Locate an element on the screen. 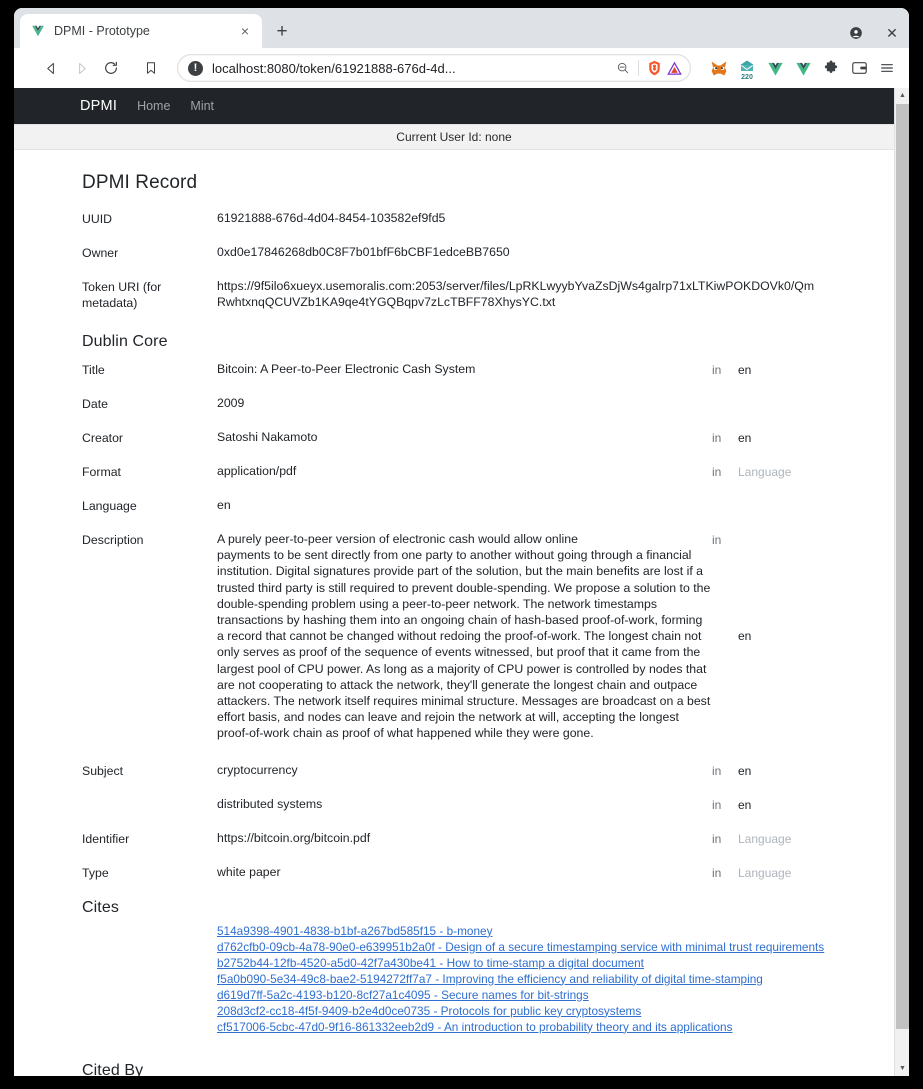 The image size is (923, 1089). field-label: Owner is located at coordinates (100, 253).